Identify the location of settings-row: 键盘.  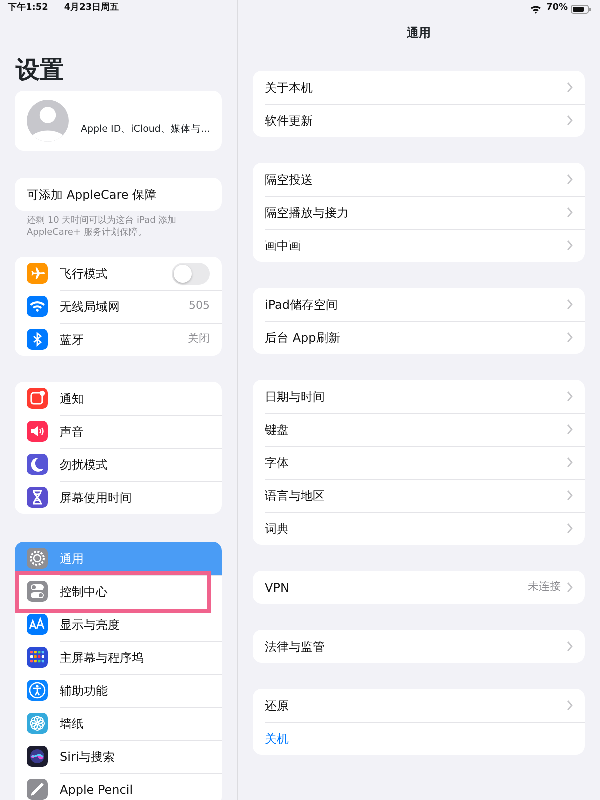
(419, 429).